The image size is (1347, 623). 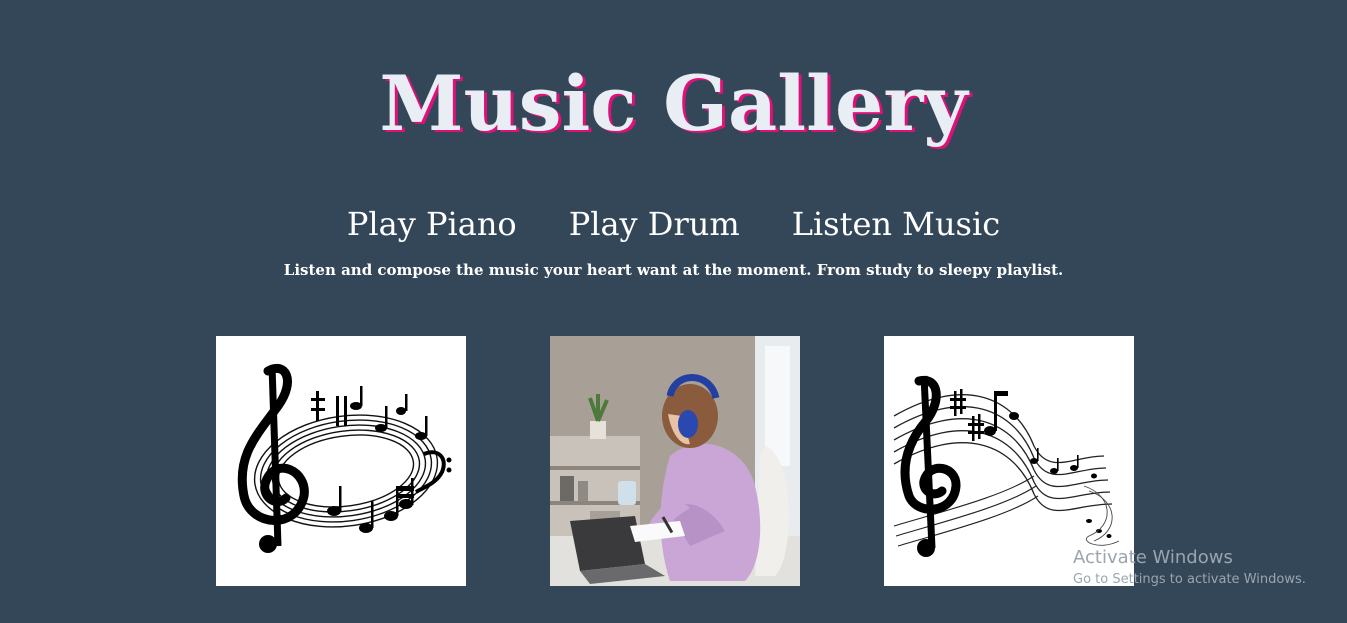 I want to click on girl-studying-graphic, so click(x=675, y=461).